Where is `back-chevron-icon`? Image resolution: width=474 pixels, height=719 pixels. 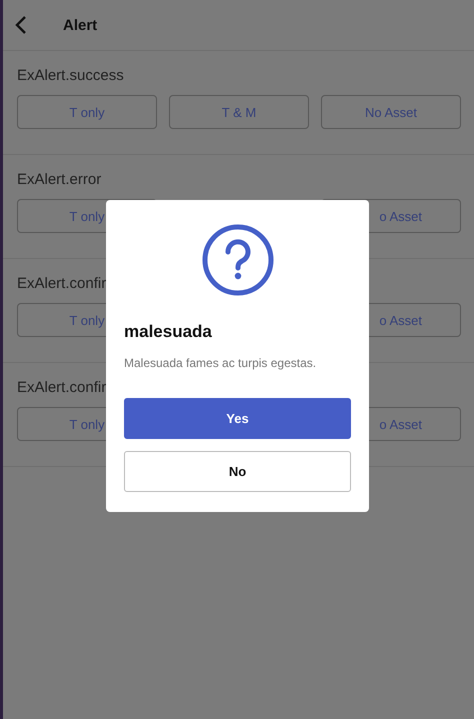 back-chevron-icon is located at coordinates (21, 25).